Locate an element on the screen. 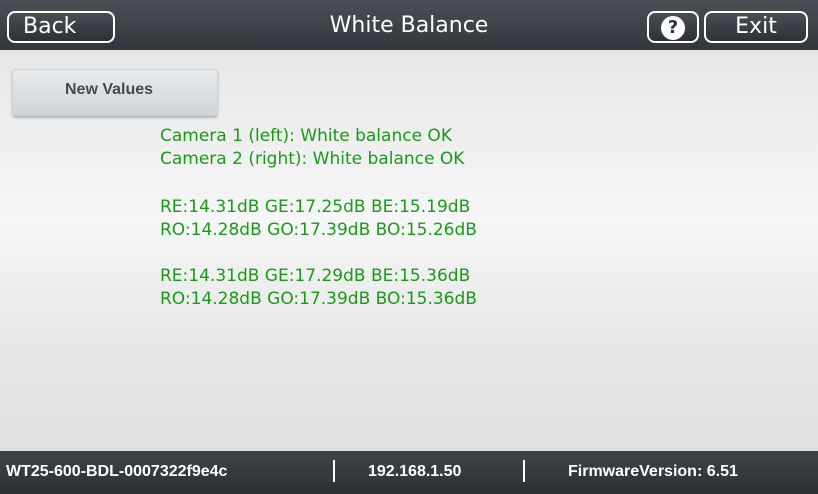 The width and height of the screenshot is (818, 494). firmware-version: FirmwareVersion: 6.51 is located at coordinates (653, 471).